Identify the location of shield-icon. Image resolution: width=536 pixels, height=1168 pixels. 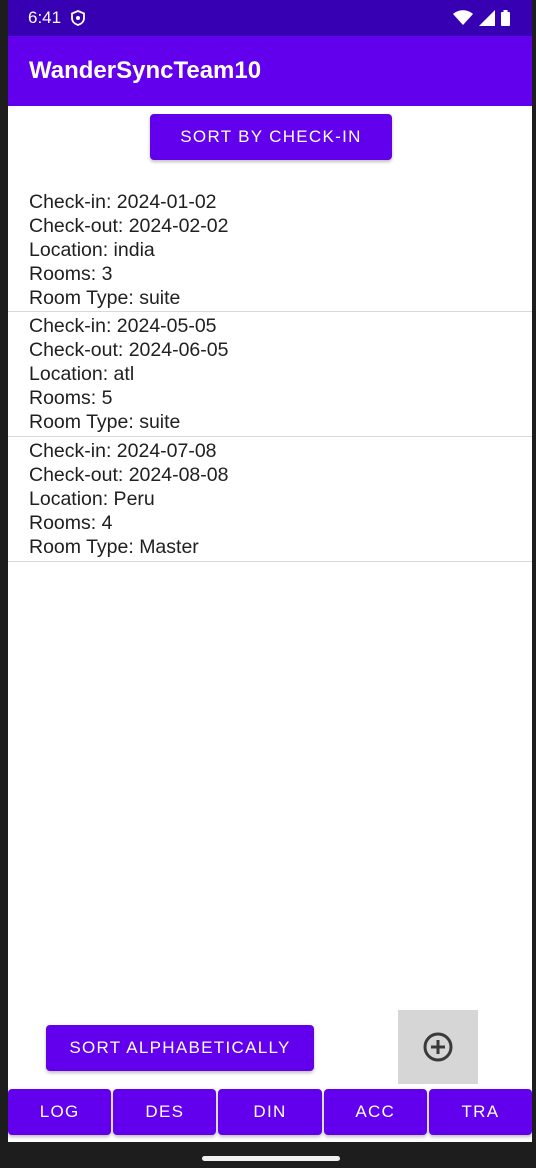
(78, 18).